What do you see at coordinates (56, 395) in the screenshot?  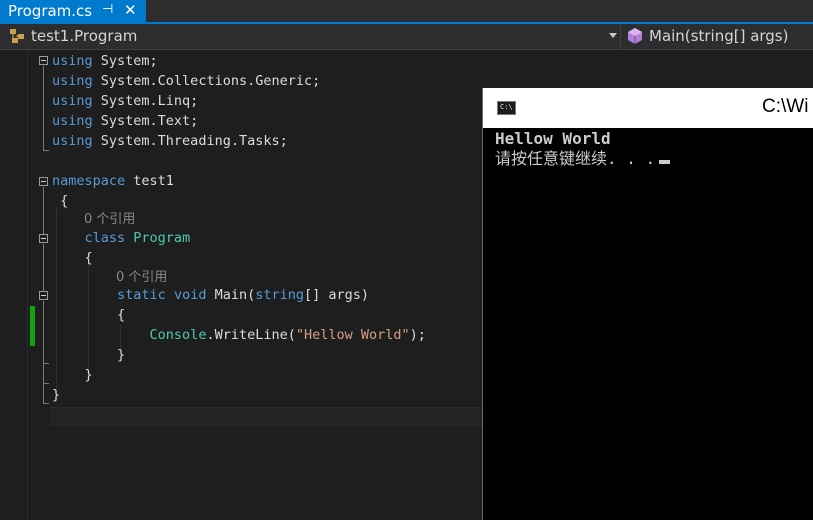 I see `code-line-16: }` at bounding box center [56, 395].